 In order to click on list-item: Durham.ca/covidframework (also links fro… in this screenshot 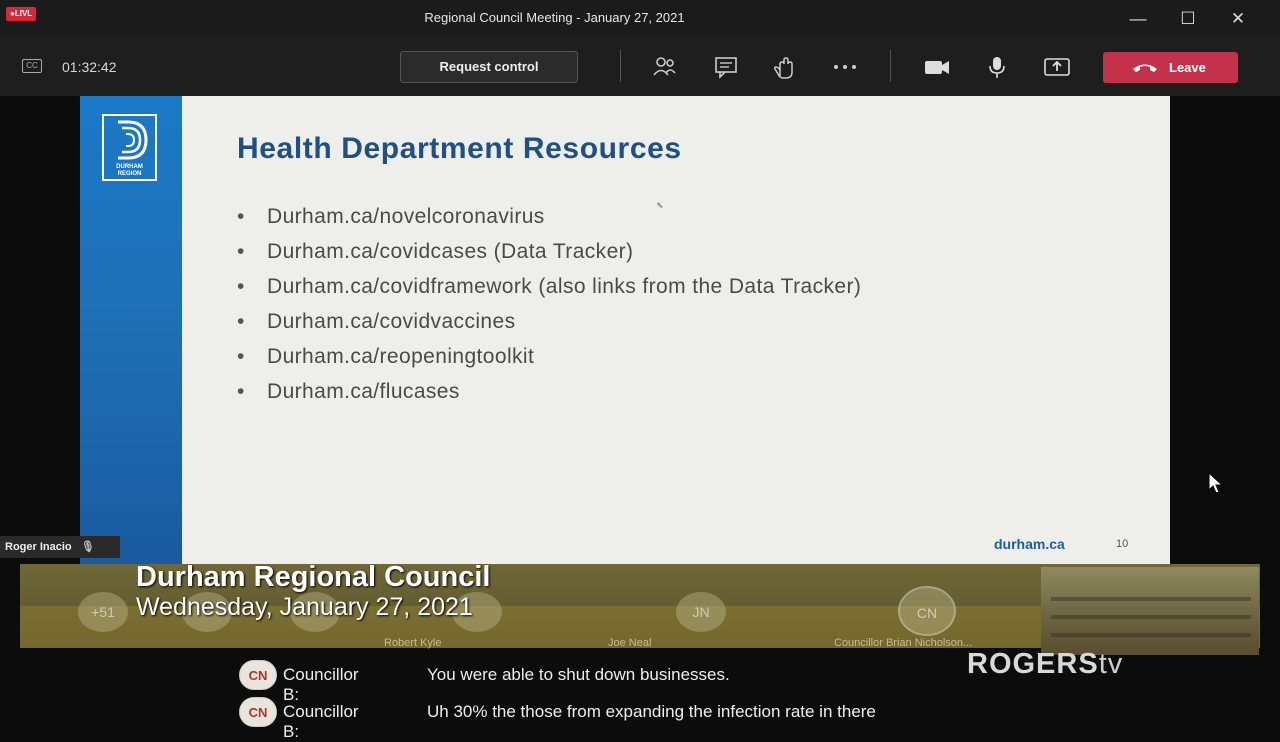, I will do `click(549, 291)`.